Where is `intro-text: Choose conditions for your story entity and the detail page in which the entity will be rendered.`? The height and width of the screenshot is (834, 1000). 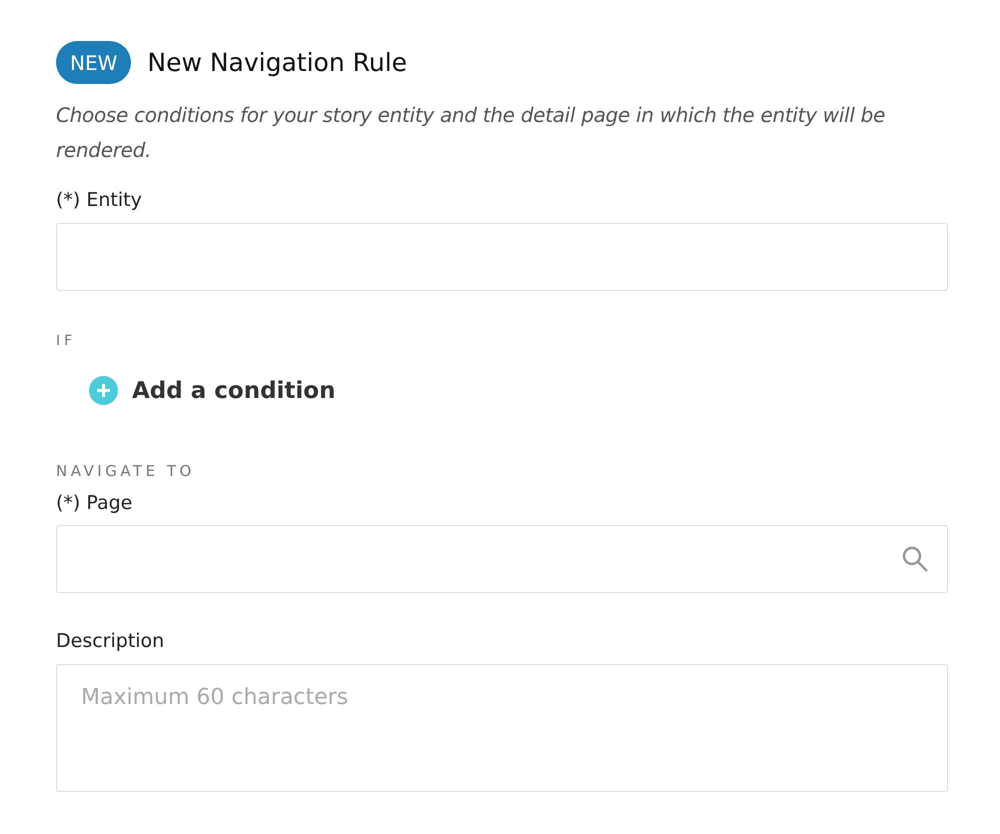
intro-text: Choose conditions for your story entity and the detail page in which the entity will be rendered. is located at coordinates (471, 133).